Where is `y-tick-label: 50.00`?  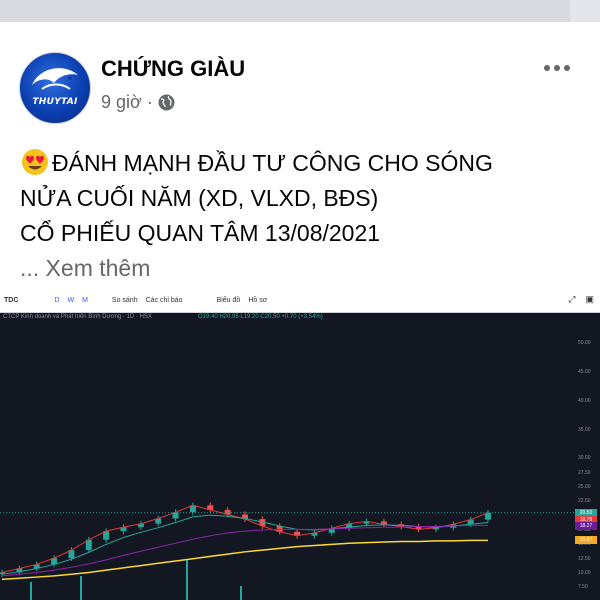
y-tick-label: 50.00 is located at coordinates (584, 343).